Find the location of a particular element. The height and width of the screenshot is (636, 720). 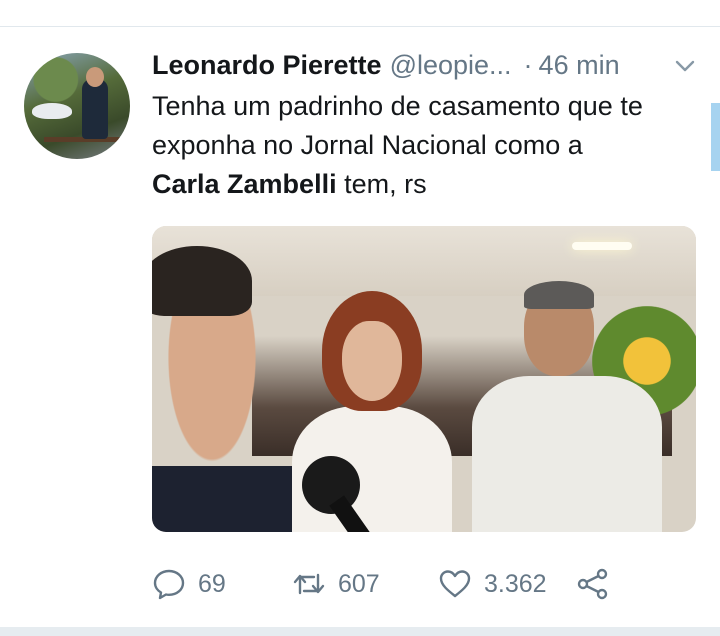

chevron-down-icon is located at coordinates (685, 66).